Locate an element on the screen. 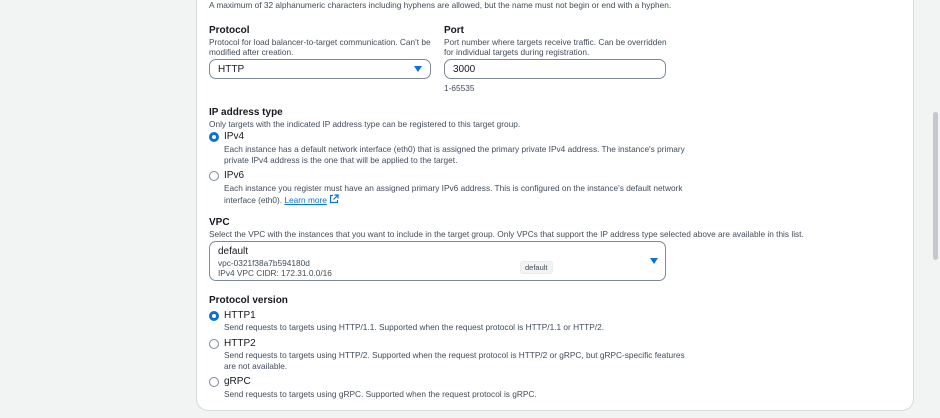 This screenshot has height=418, width=940. vpc-label: VPC is located at coordinates (219, 222).